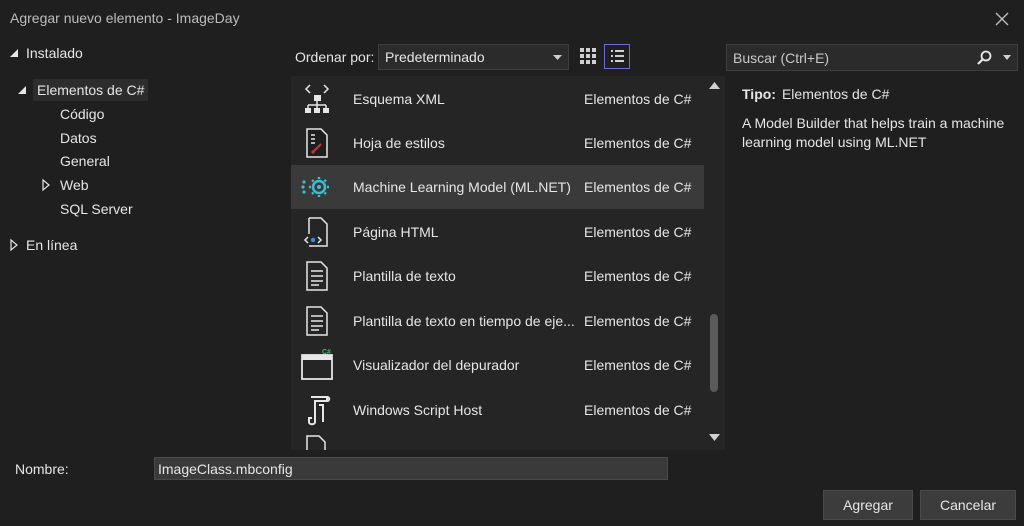 This screenshot has width=1024, height=526. Describe the element at coordinates (396, 232) in the screenshot. I see `item-name: Página HTML` at that location.